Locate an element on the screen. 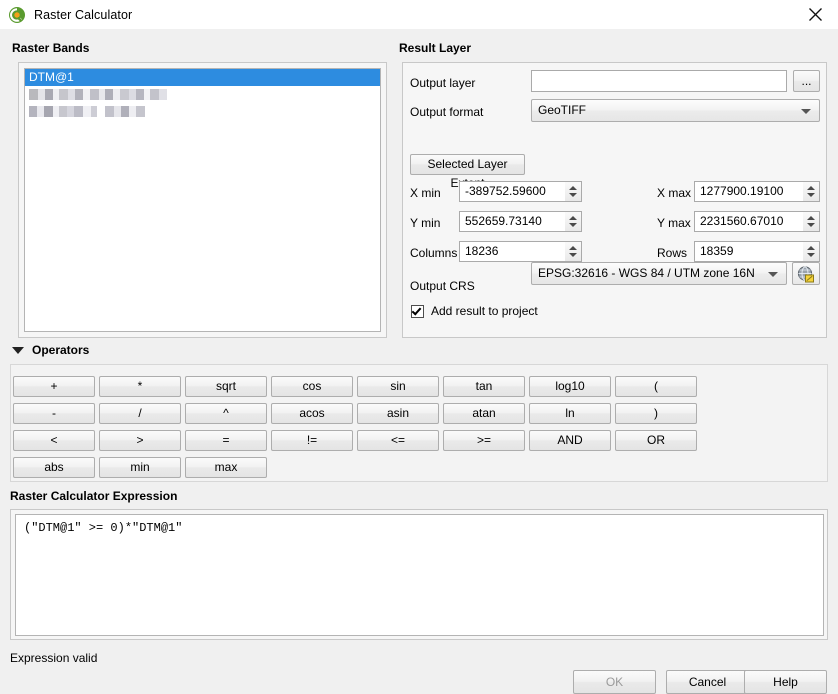 This screenshot has width=838, height=694. operator-button-ln: ln is located at coordinates (570, 413).